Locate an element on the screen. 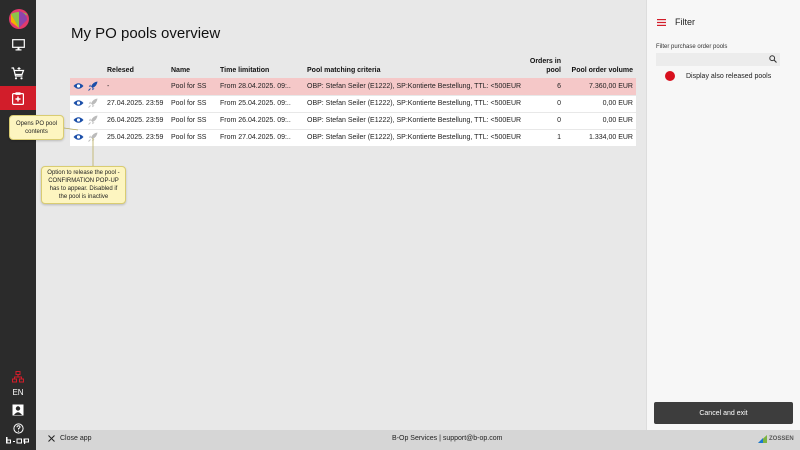 This screenshot has width=800, height=450. cell-volume: 7.360,00 EUR is located at coordinates (600, 87).